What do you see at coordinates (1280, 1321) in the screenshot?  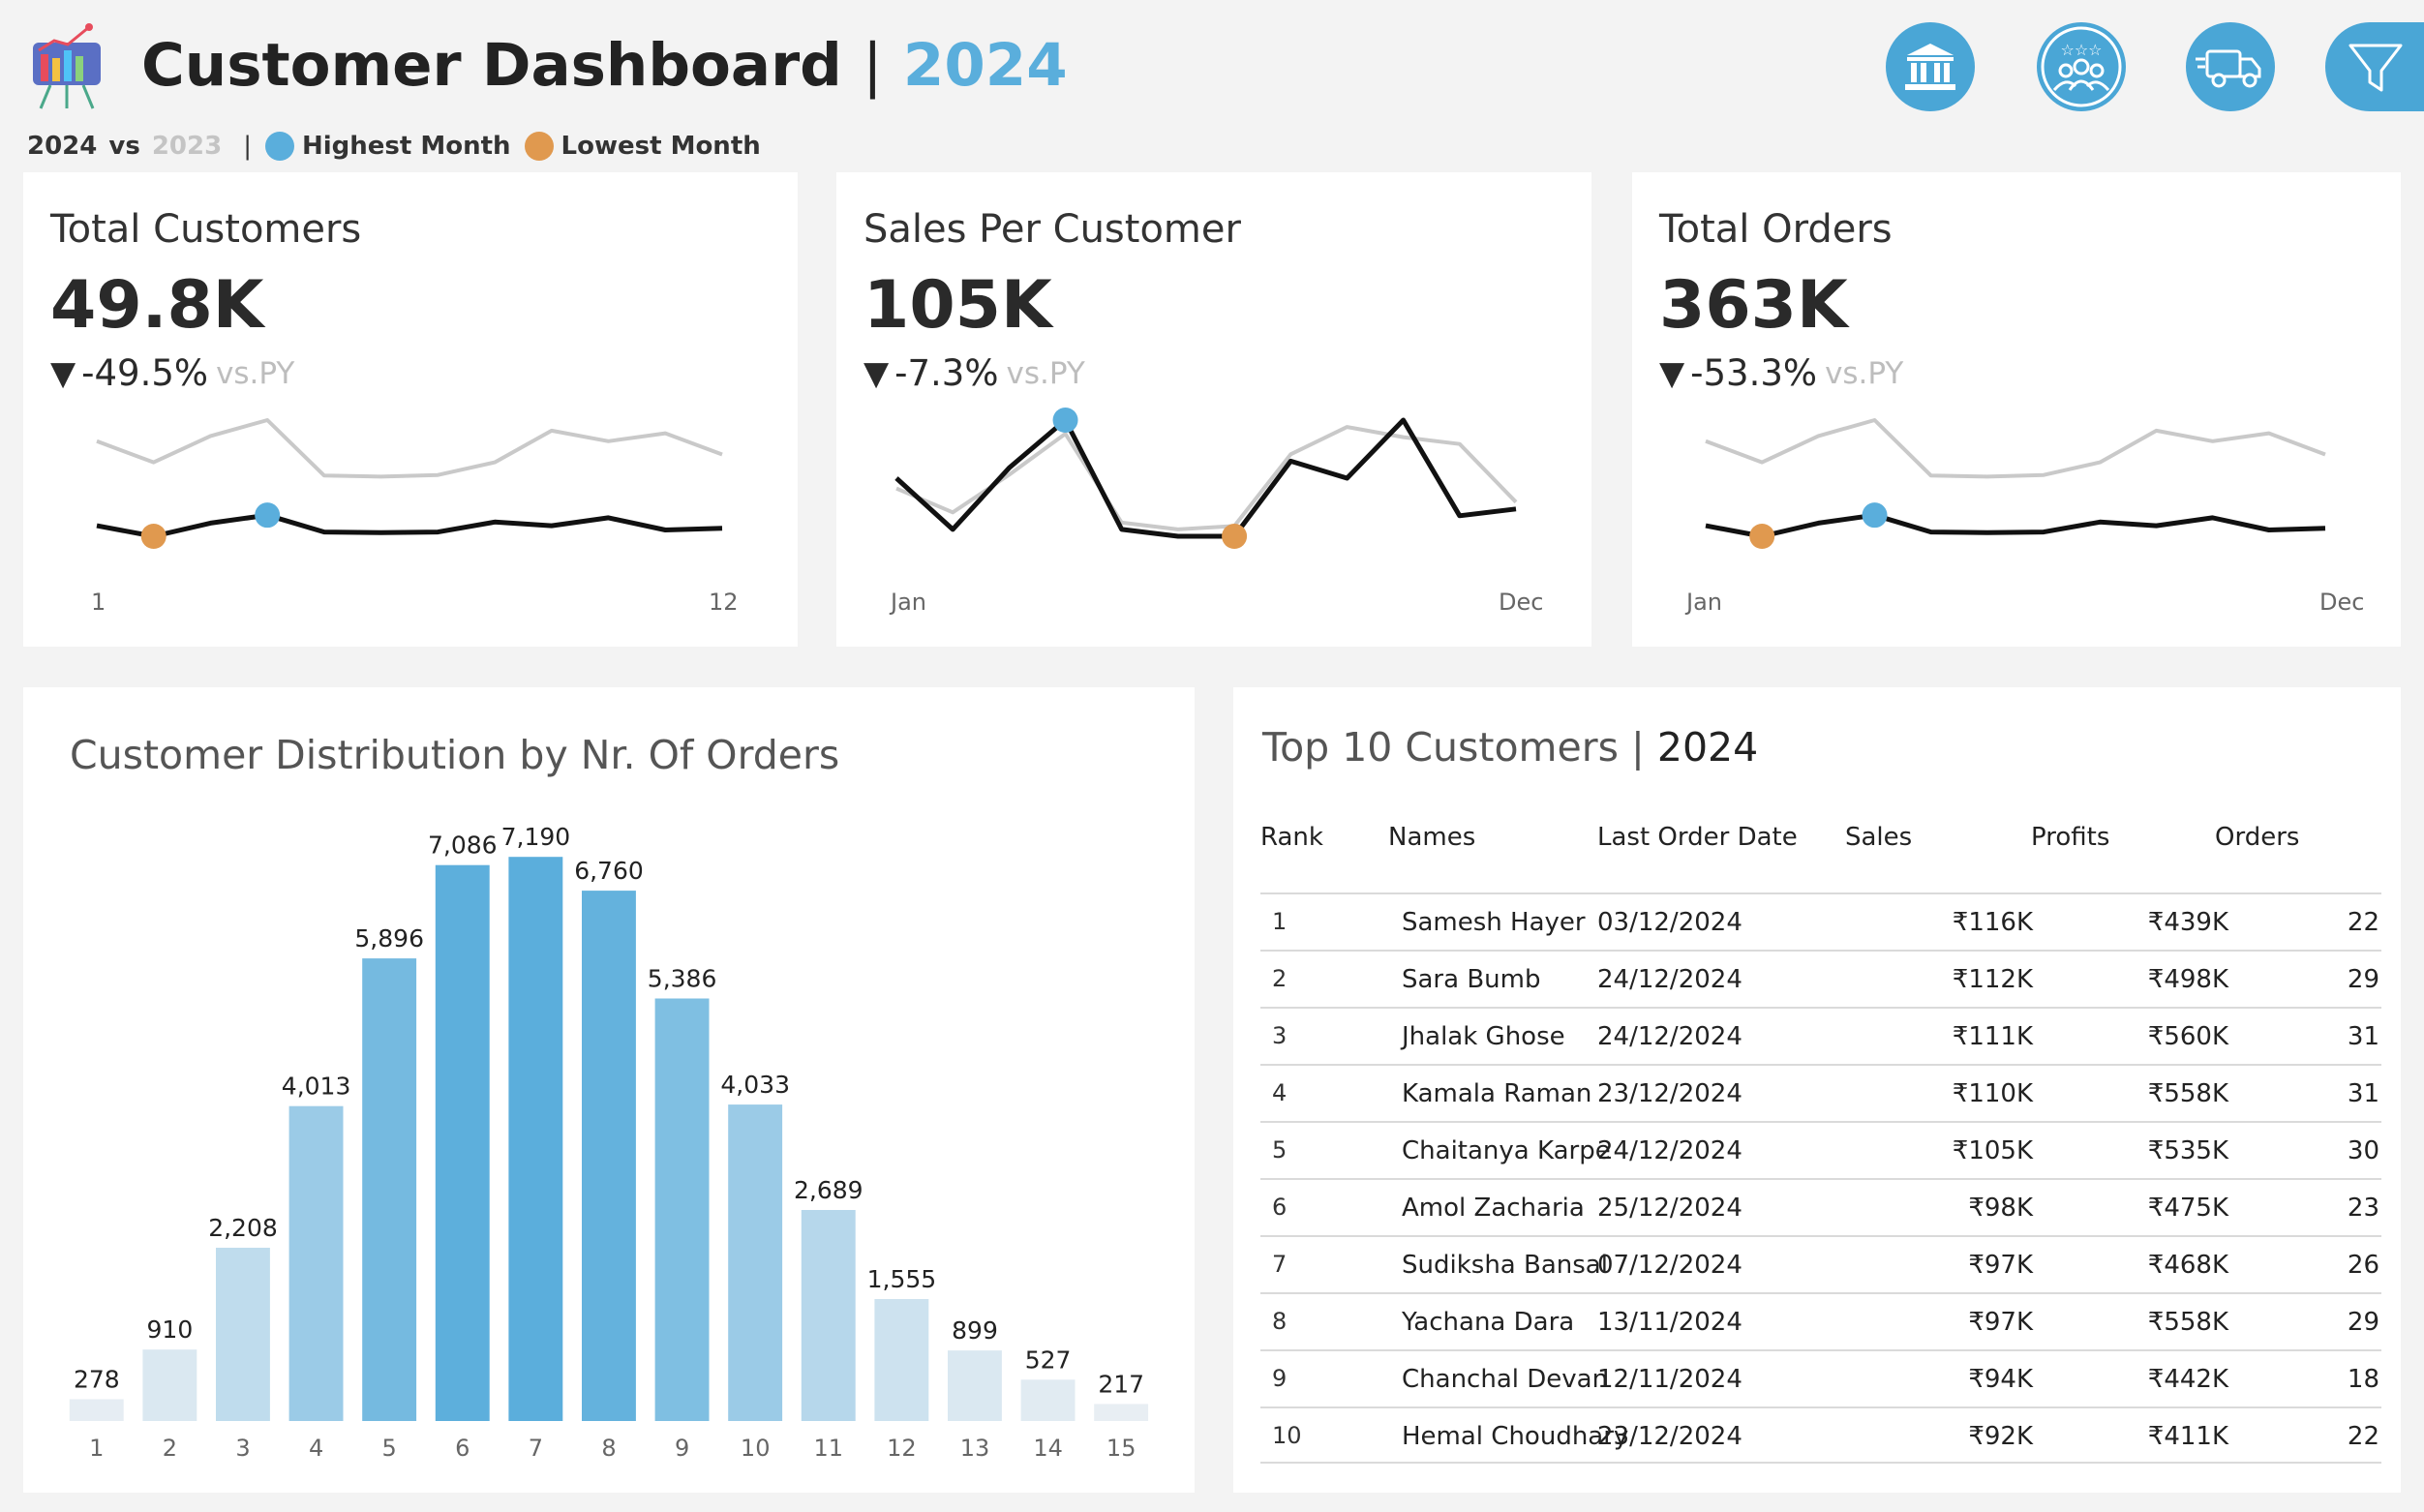 I see `cell-rank: 8` at bounding box center [1280, 1321].